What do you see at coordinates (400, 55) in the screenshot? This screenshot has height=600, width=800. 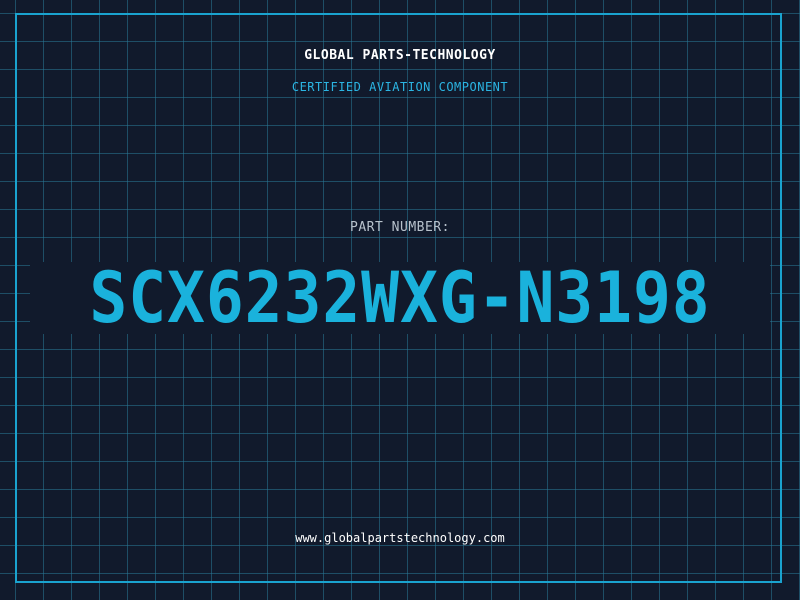 I see `company-name: GLOBAL PARTS-TECHNOLOGY` at bounding box center [400, 55].